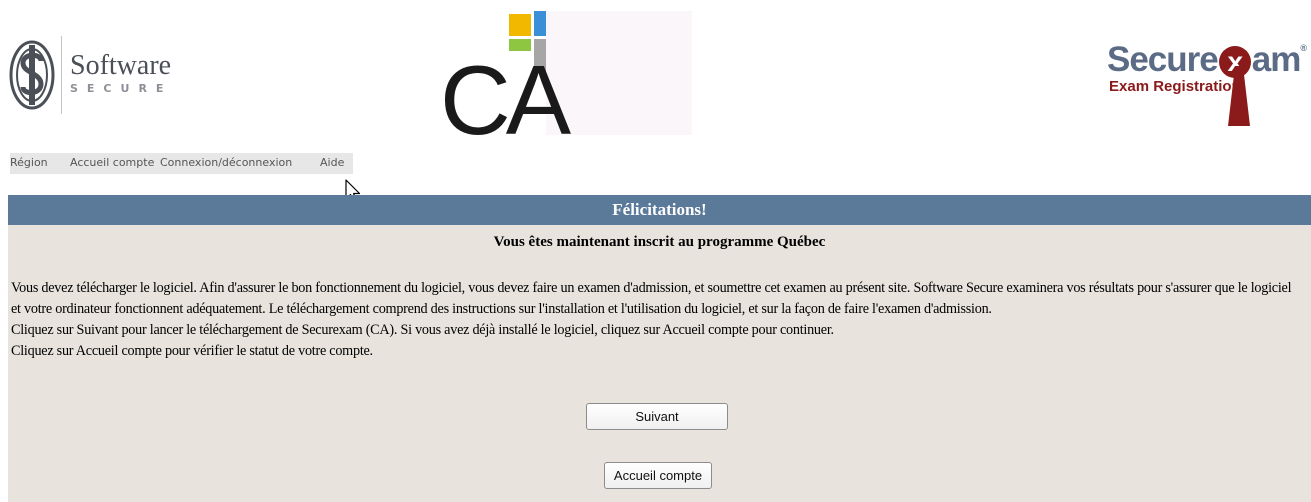 The image size is (1311, 502). I want to click on registered-mark: ®, so click(1303, 48).